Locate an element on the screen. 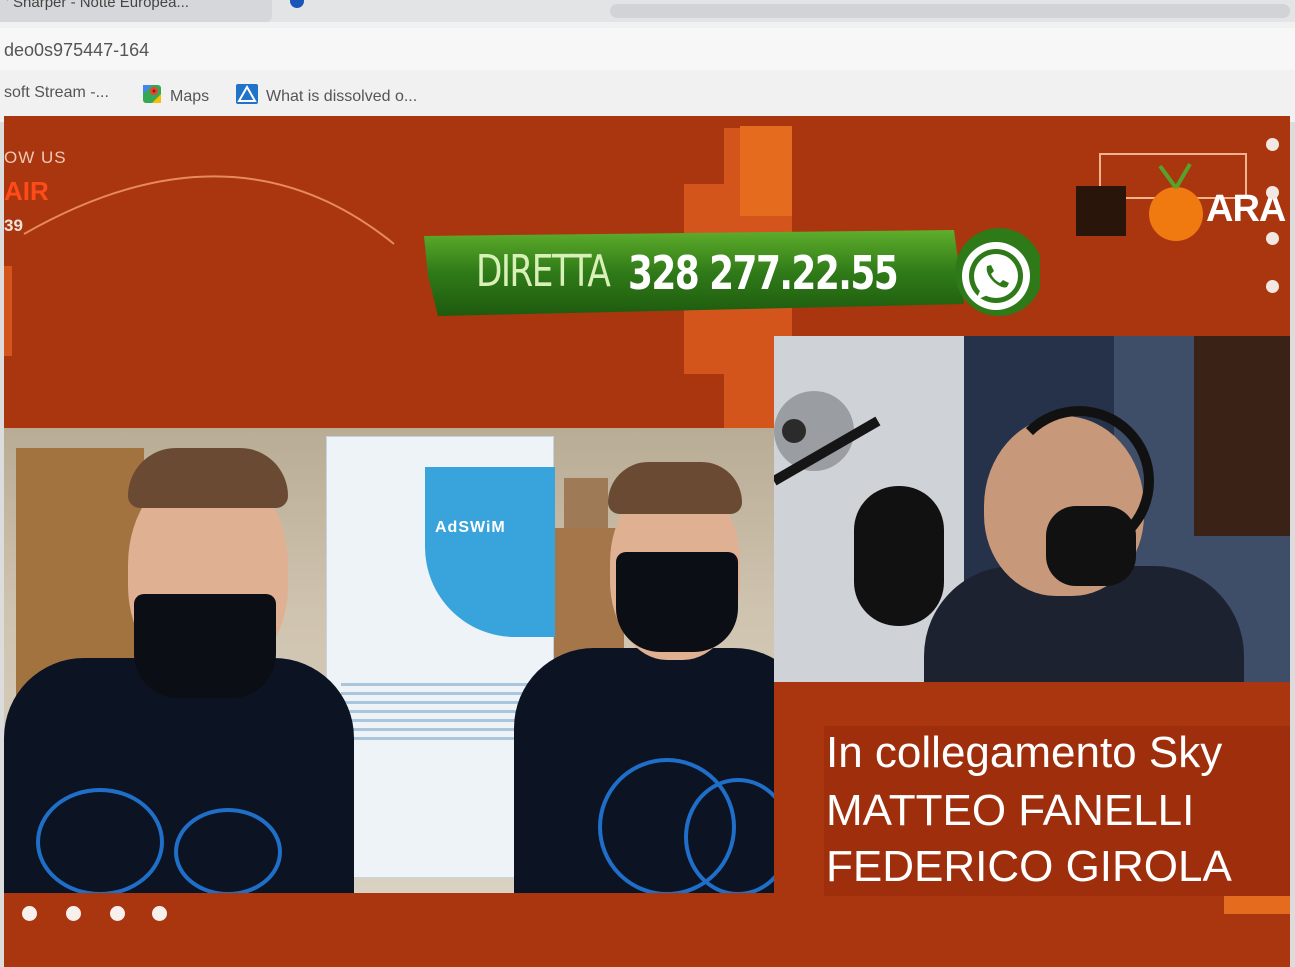  shelf-item is located at coordinates (586, 503).